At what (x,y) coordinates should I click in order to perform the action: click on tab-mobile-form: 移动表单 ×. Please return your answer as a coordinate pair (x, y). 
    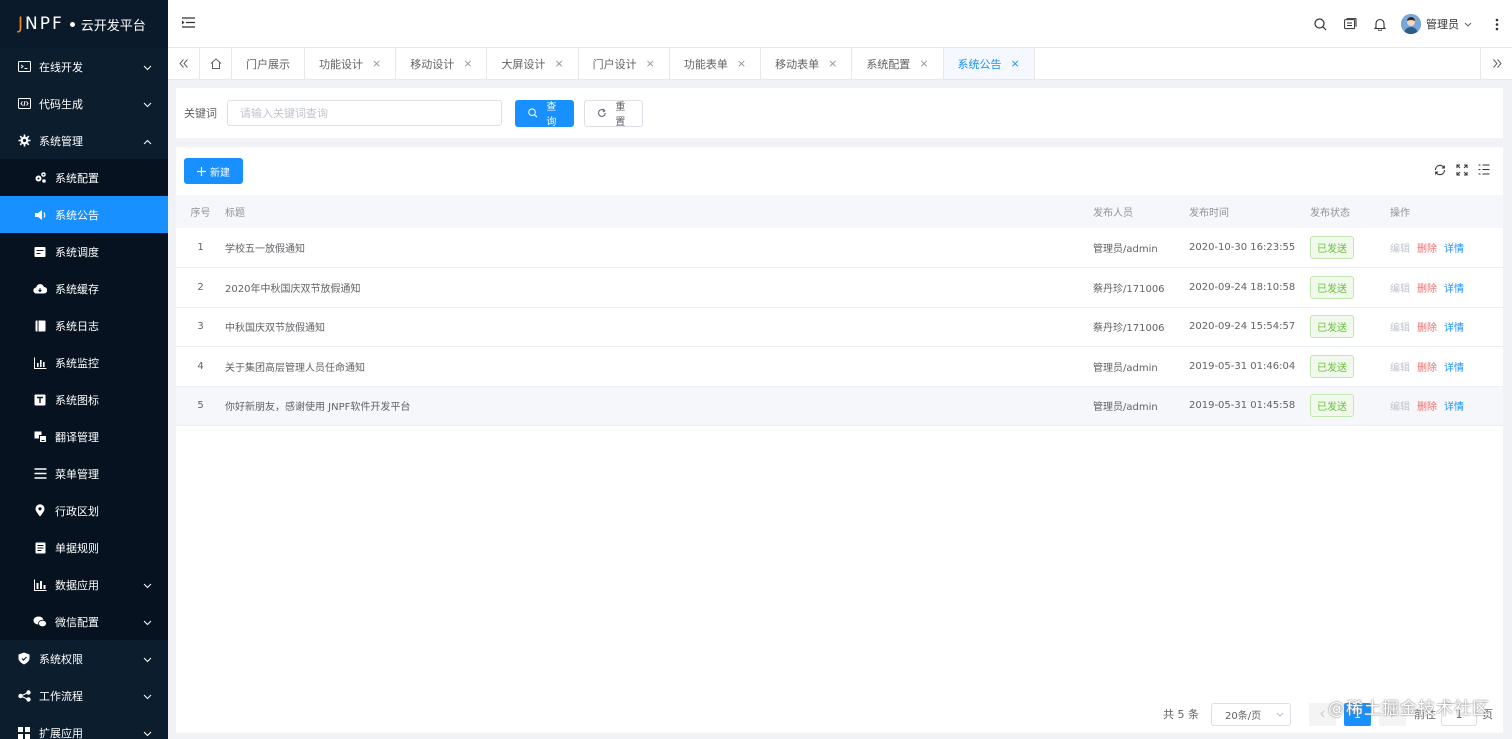
    Looking at the image, I should click on (807, 63).